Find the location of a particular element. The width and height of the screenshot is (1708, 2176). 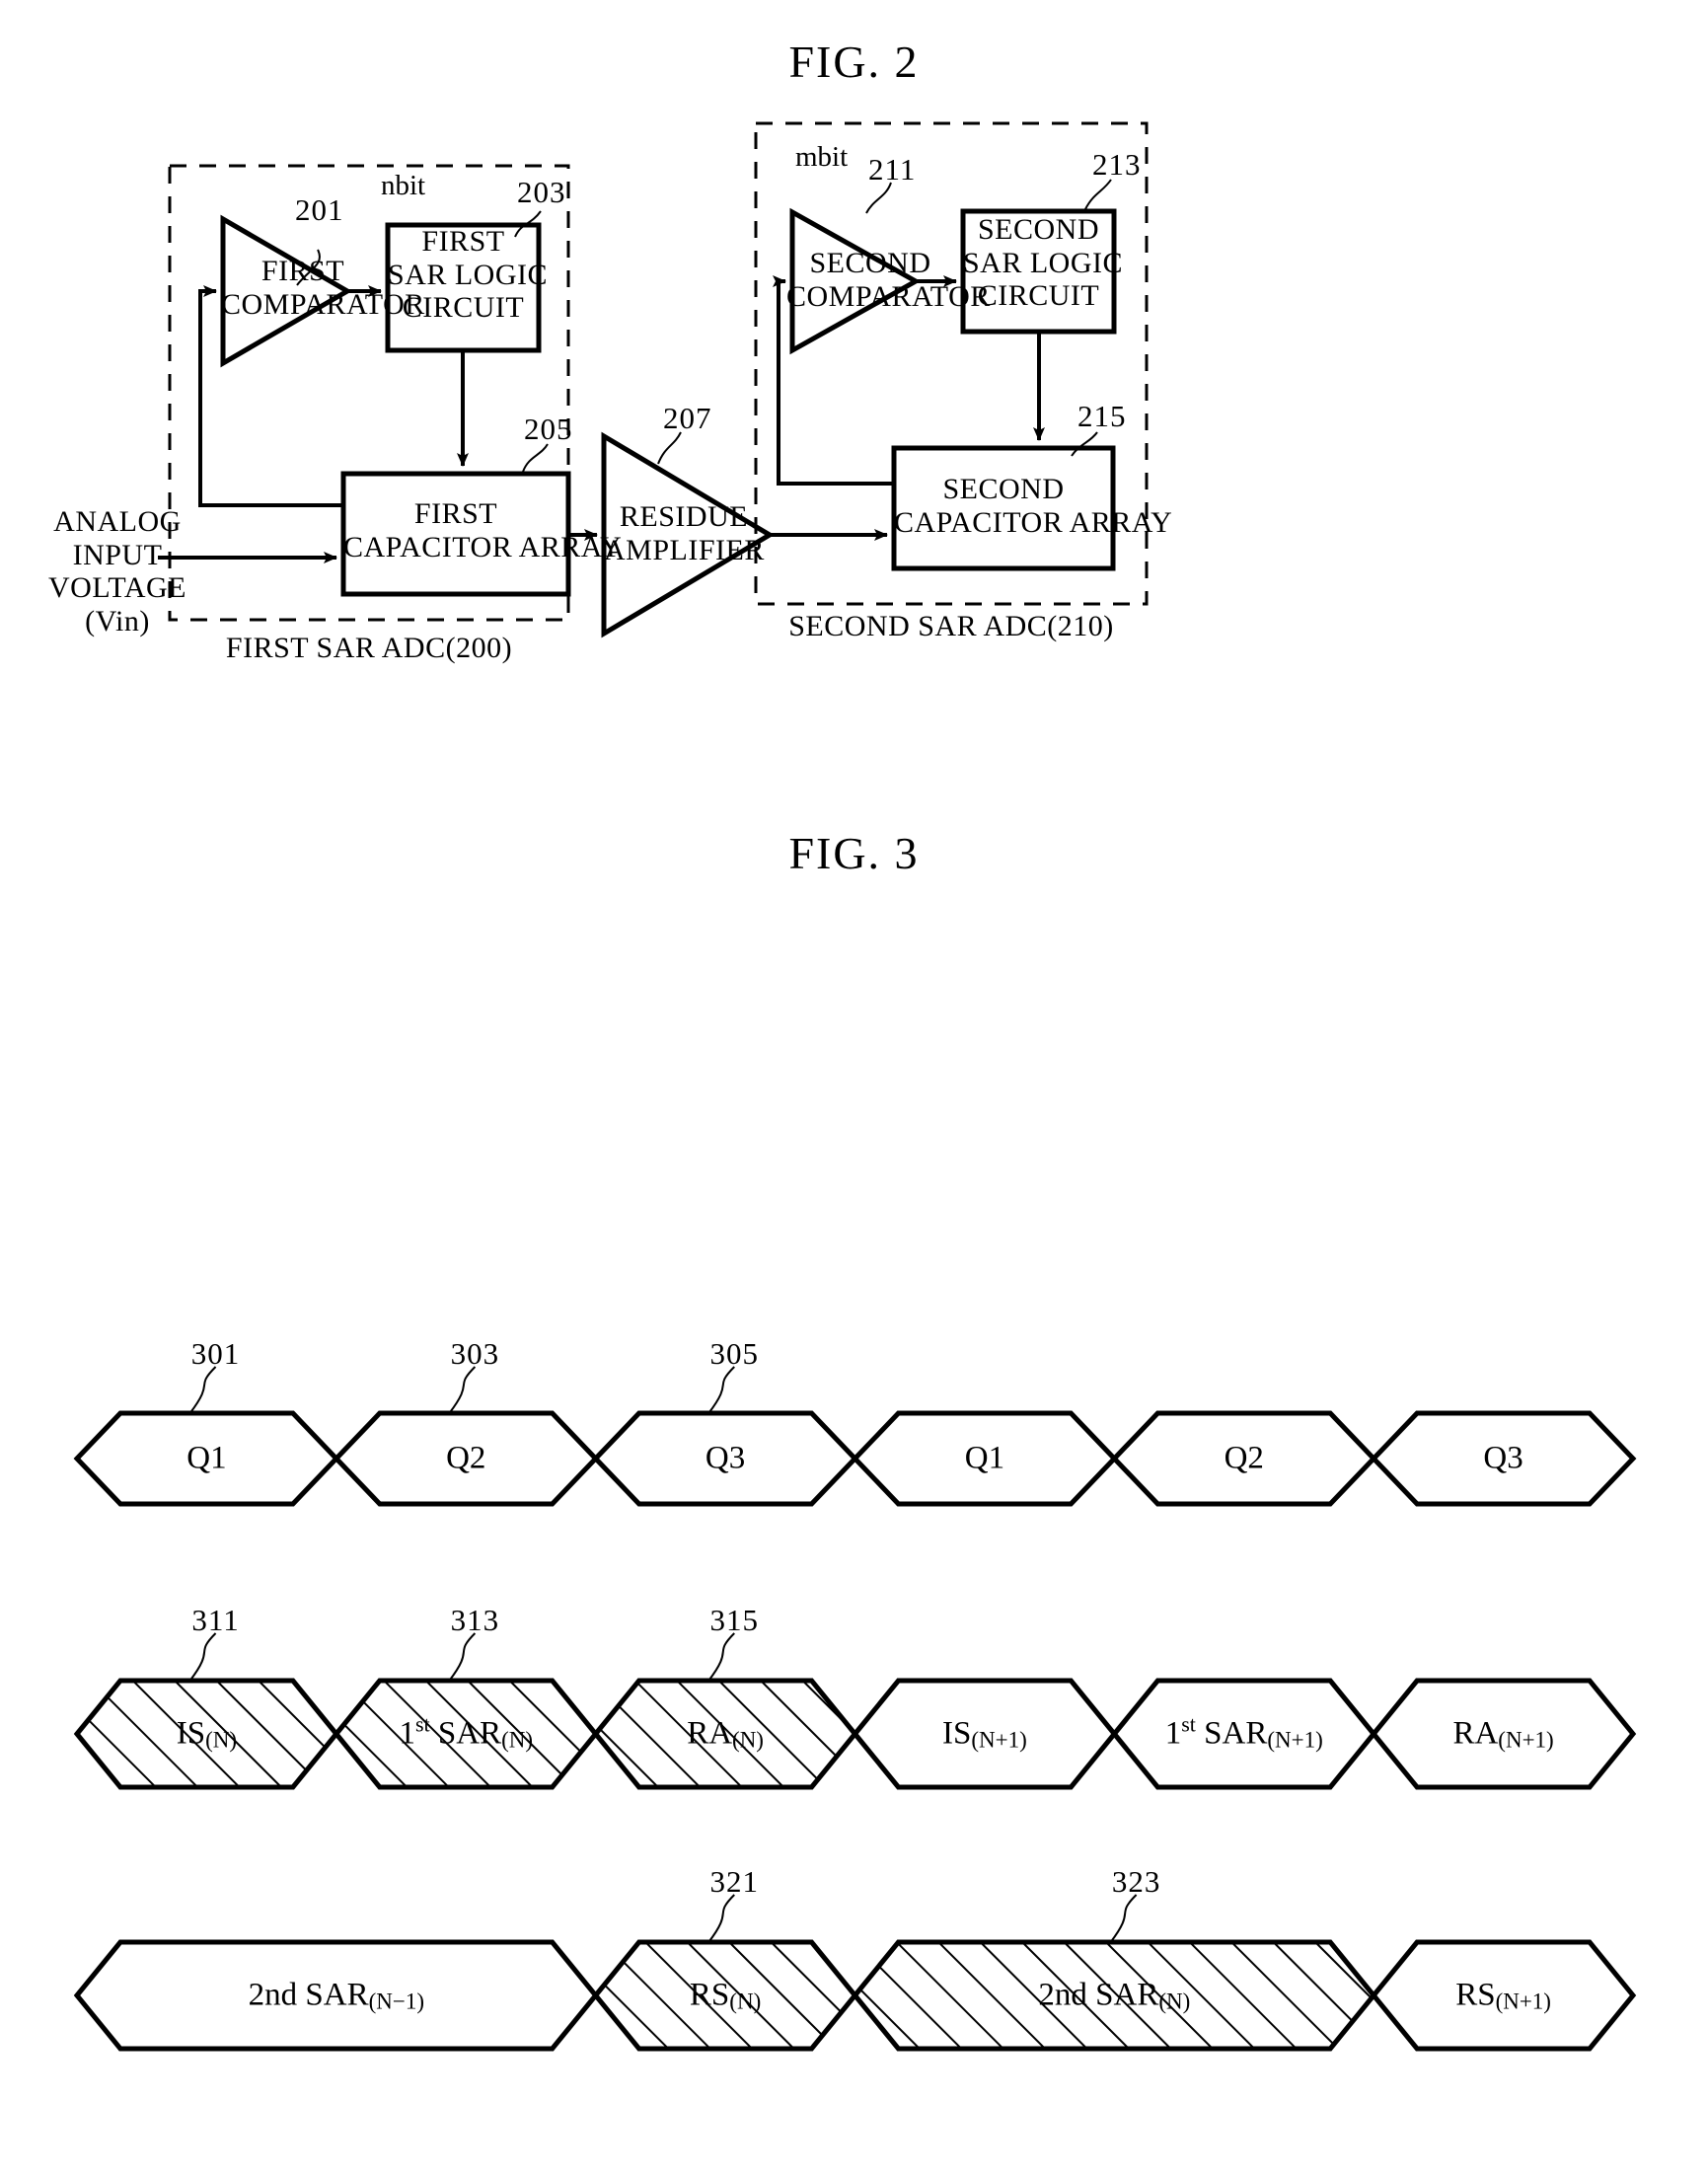

timing-cell-label: 1st SAR(N+1) is located at coordinates (1243, 1732).